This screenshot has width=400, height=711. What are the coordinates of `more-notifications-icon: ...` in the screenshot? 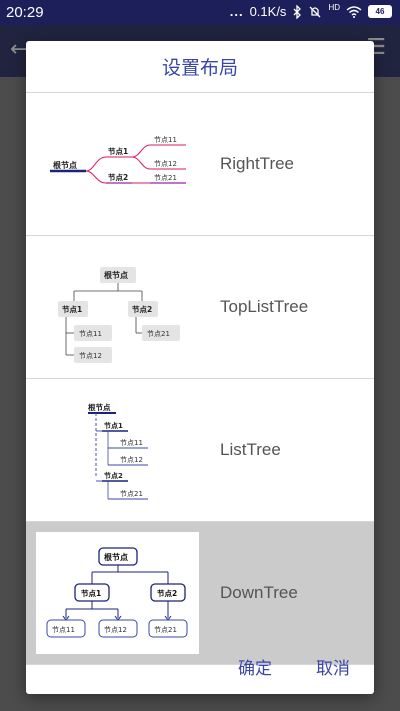 It's located at (236, 11).